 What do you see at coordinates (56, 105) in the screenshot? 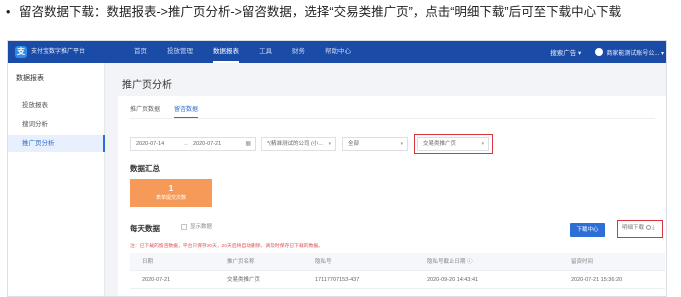
I see `sidebar-item-placement-report: 投放报表` at bounding box center [56, 105].